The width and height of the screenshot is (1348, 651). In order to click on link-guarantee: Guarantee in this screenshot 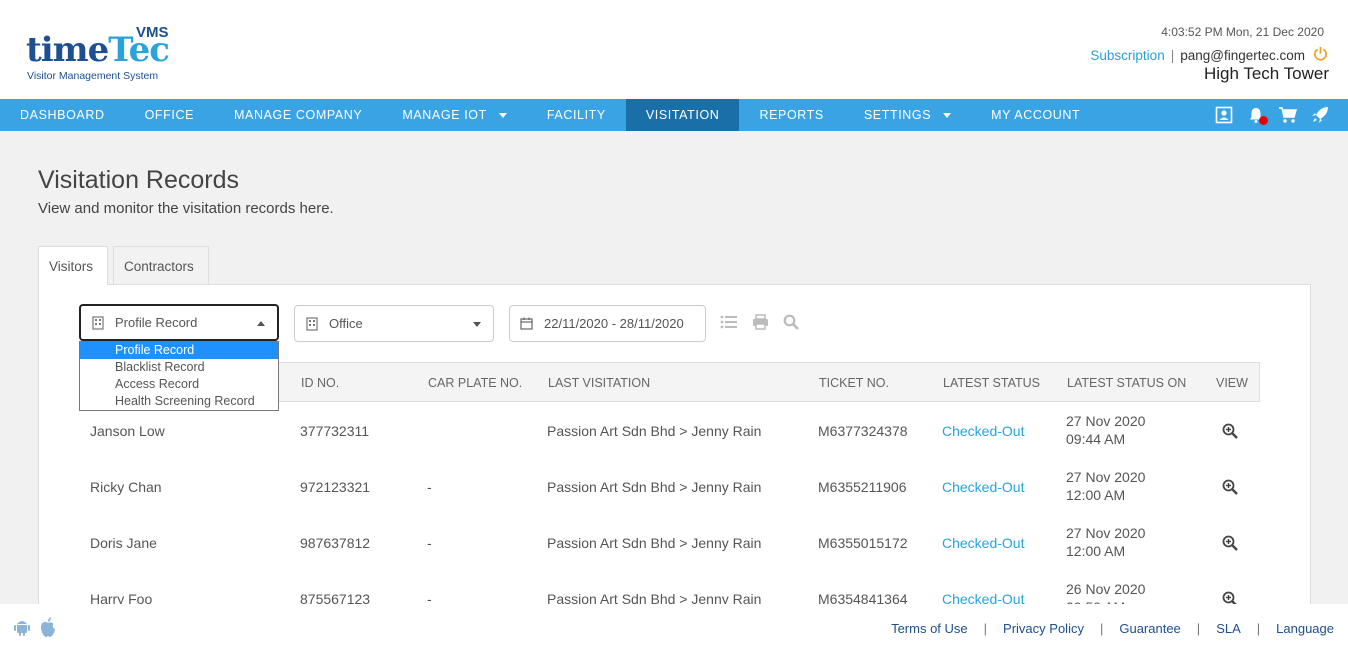, I will do `click(1149, 628)`.